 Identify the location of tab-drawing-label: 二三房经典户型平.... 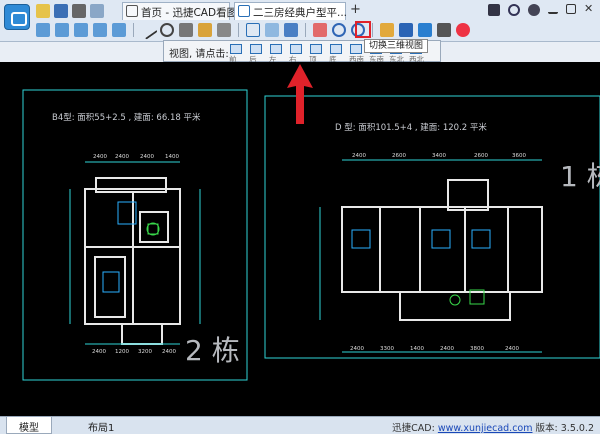
(300, 13).